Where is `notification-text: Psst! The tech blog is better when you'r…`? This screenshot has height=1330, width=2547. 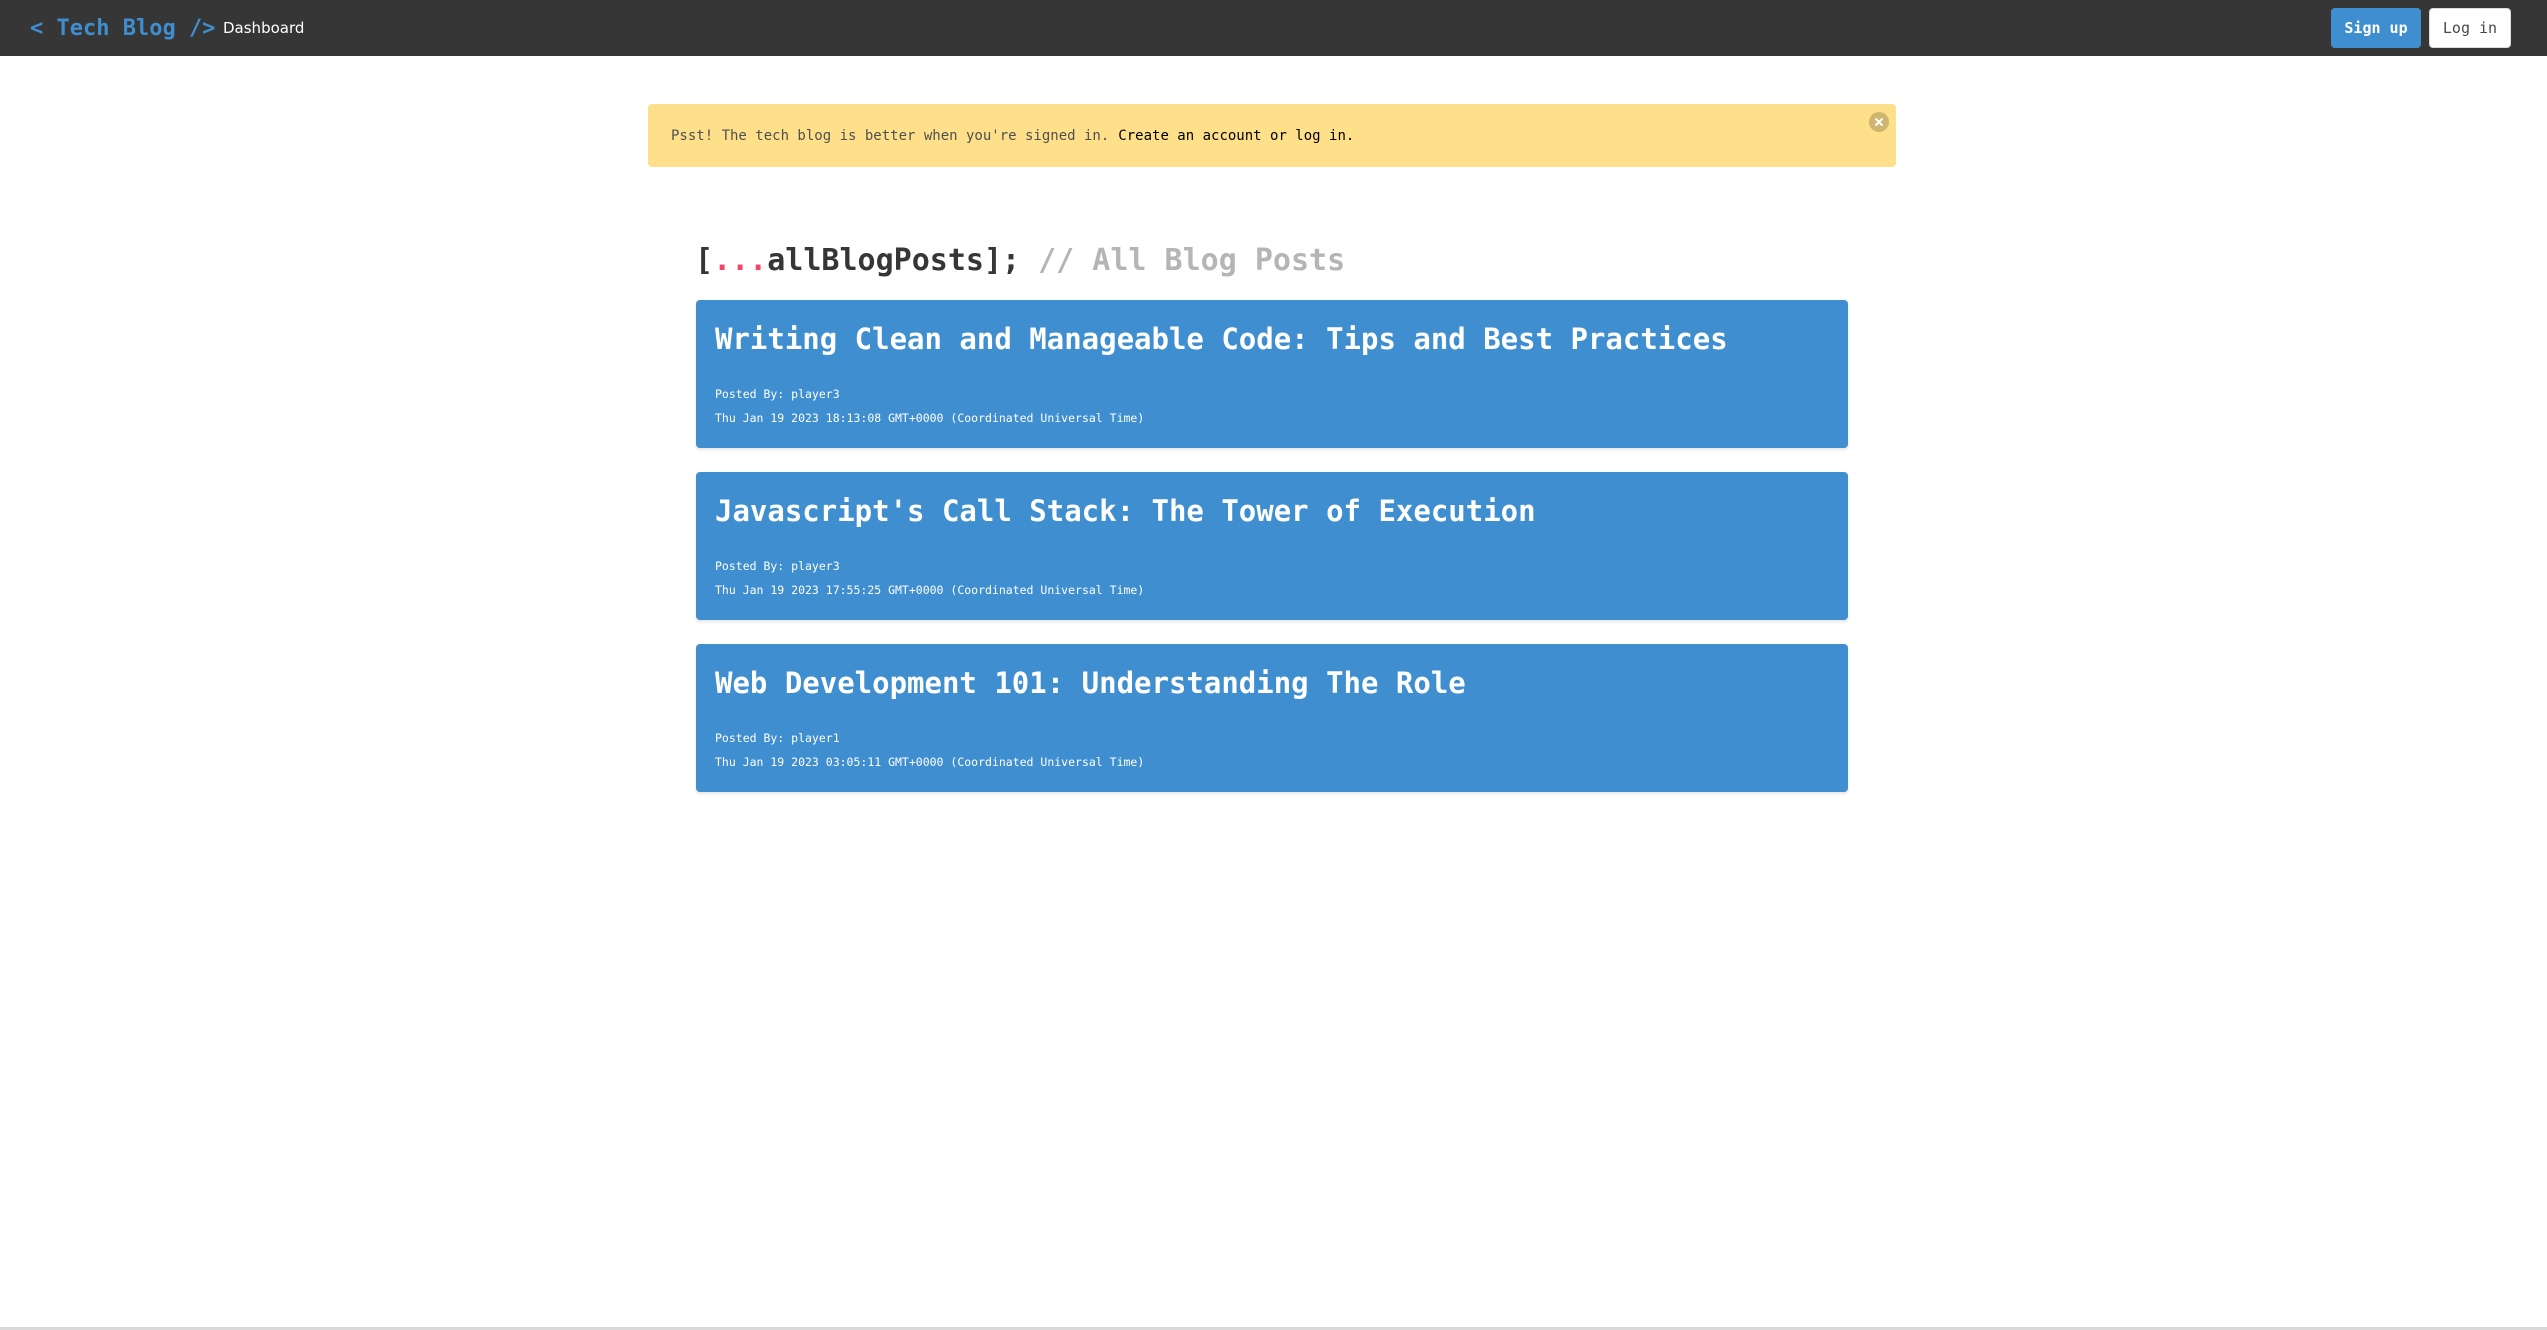
notification-text: Psst! The tech blog is better when you'r… is located at coordinates (890, 135).